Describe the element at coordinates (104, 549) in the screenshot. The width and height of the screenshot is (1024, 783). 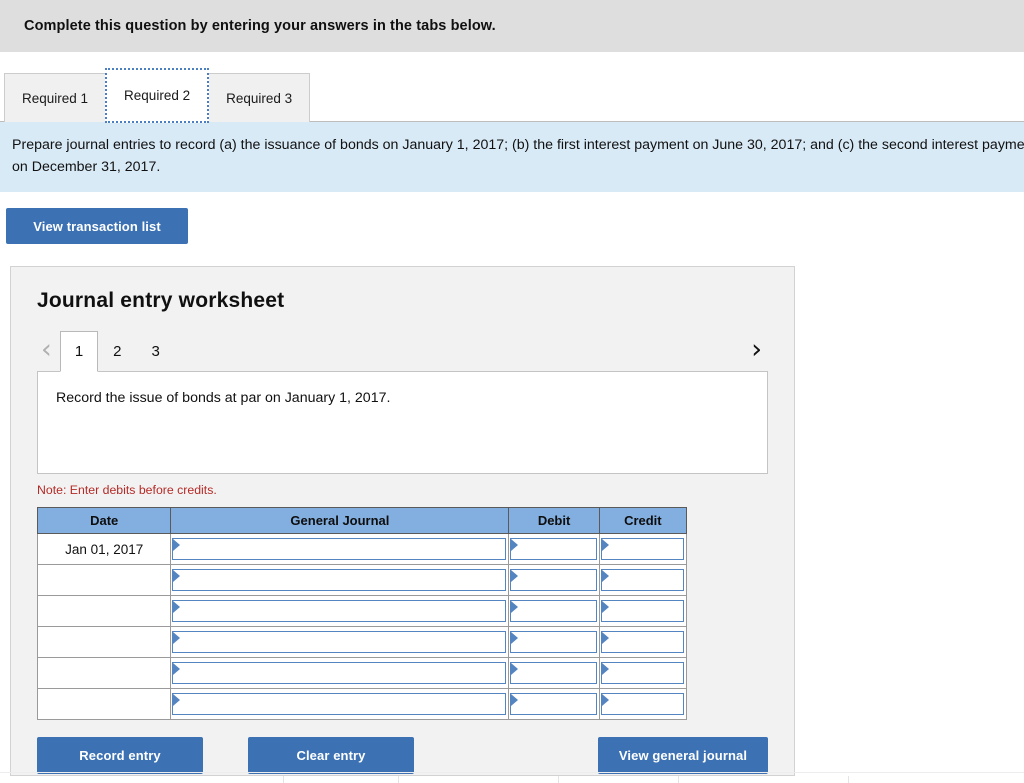
I see `date-cell: Jan 01, 2017` at that location.